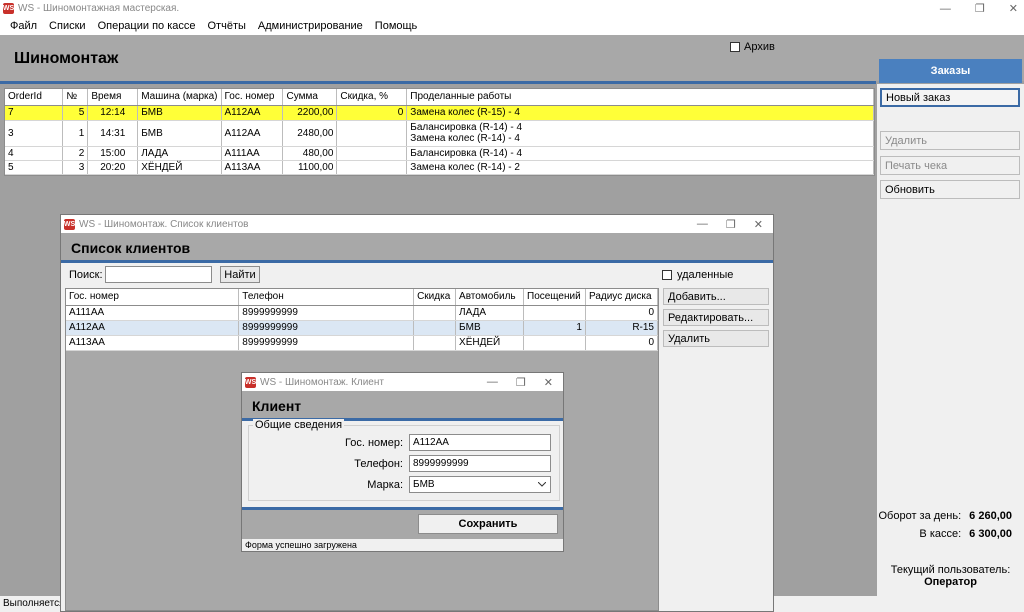 Image resolution: width=1024 pixels, height=612 pixels. I want to click on cell-radius: R-15, so click(622, 328).